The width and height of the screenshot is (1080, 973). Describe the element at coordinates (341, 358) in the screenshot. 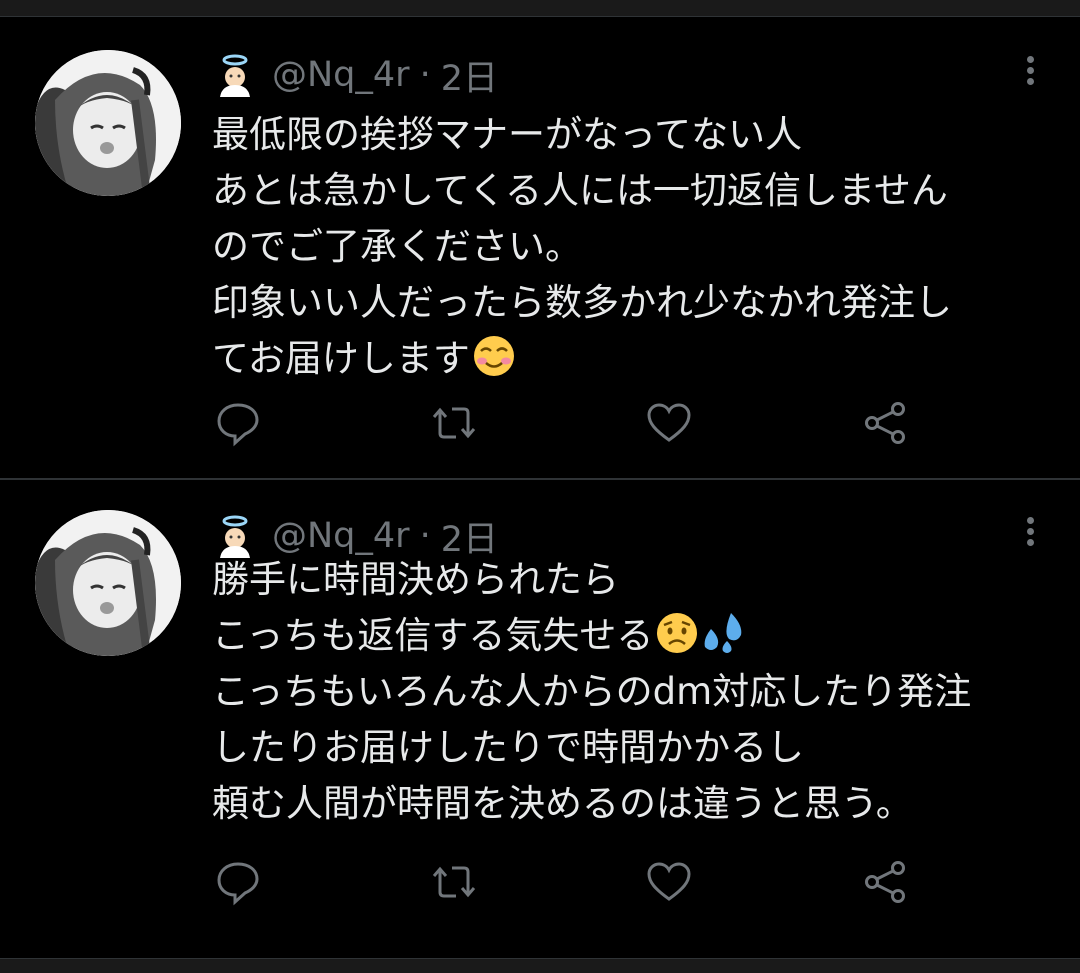

I see `tweet-line: てお届けします` at that location.